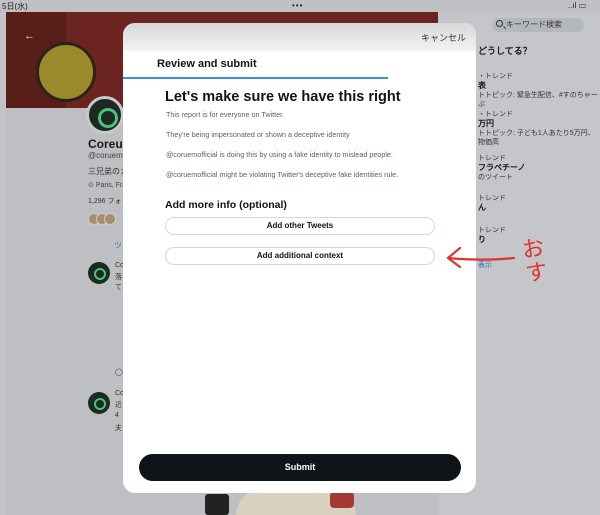 This screenshot has width=600, height=515. What do you see at coordinates (66, 72) in the screenshot?
I see `banner-emblem` at bounding box center [66, 72].